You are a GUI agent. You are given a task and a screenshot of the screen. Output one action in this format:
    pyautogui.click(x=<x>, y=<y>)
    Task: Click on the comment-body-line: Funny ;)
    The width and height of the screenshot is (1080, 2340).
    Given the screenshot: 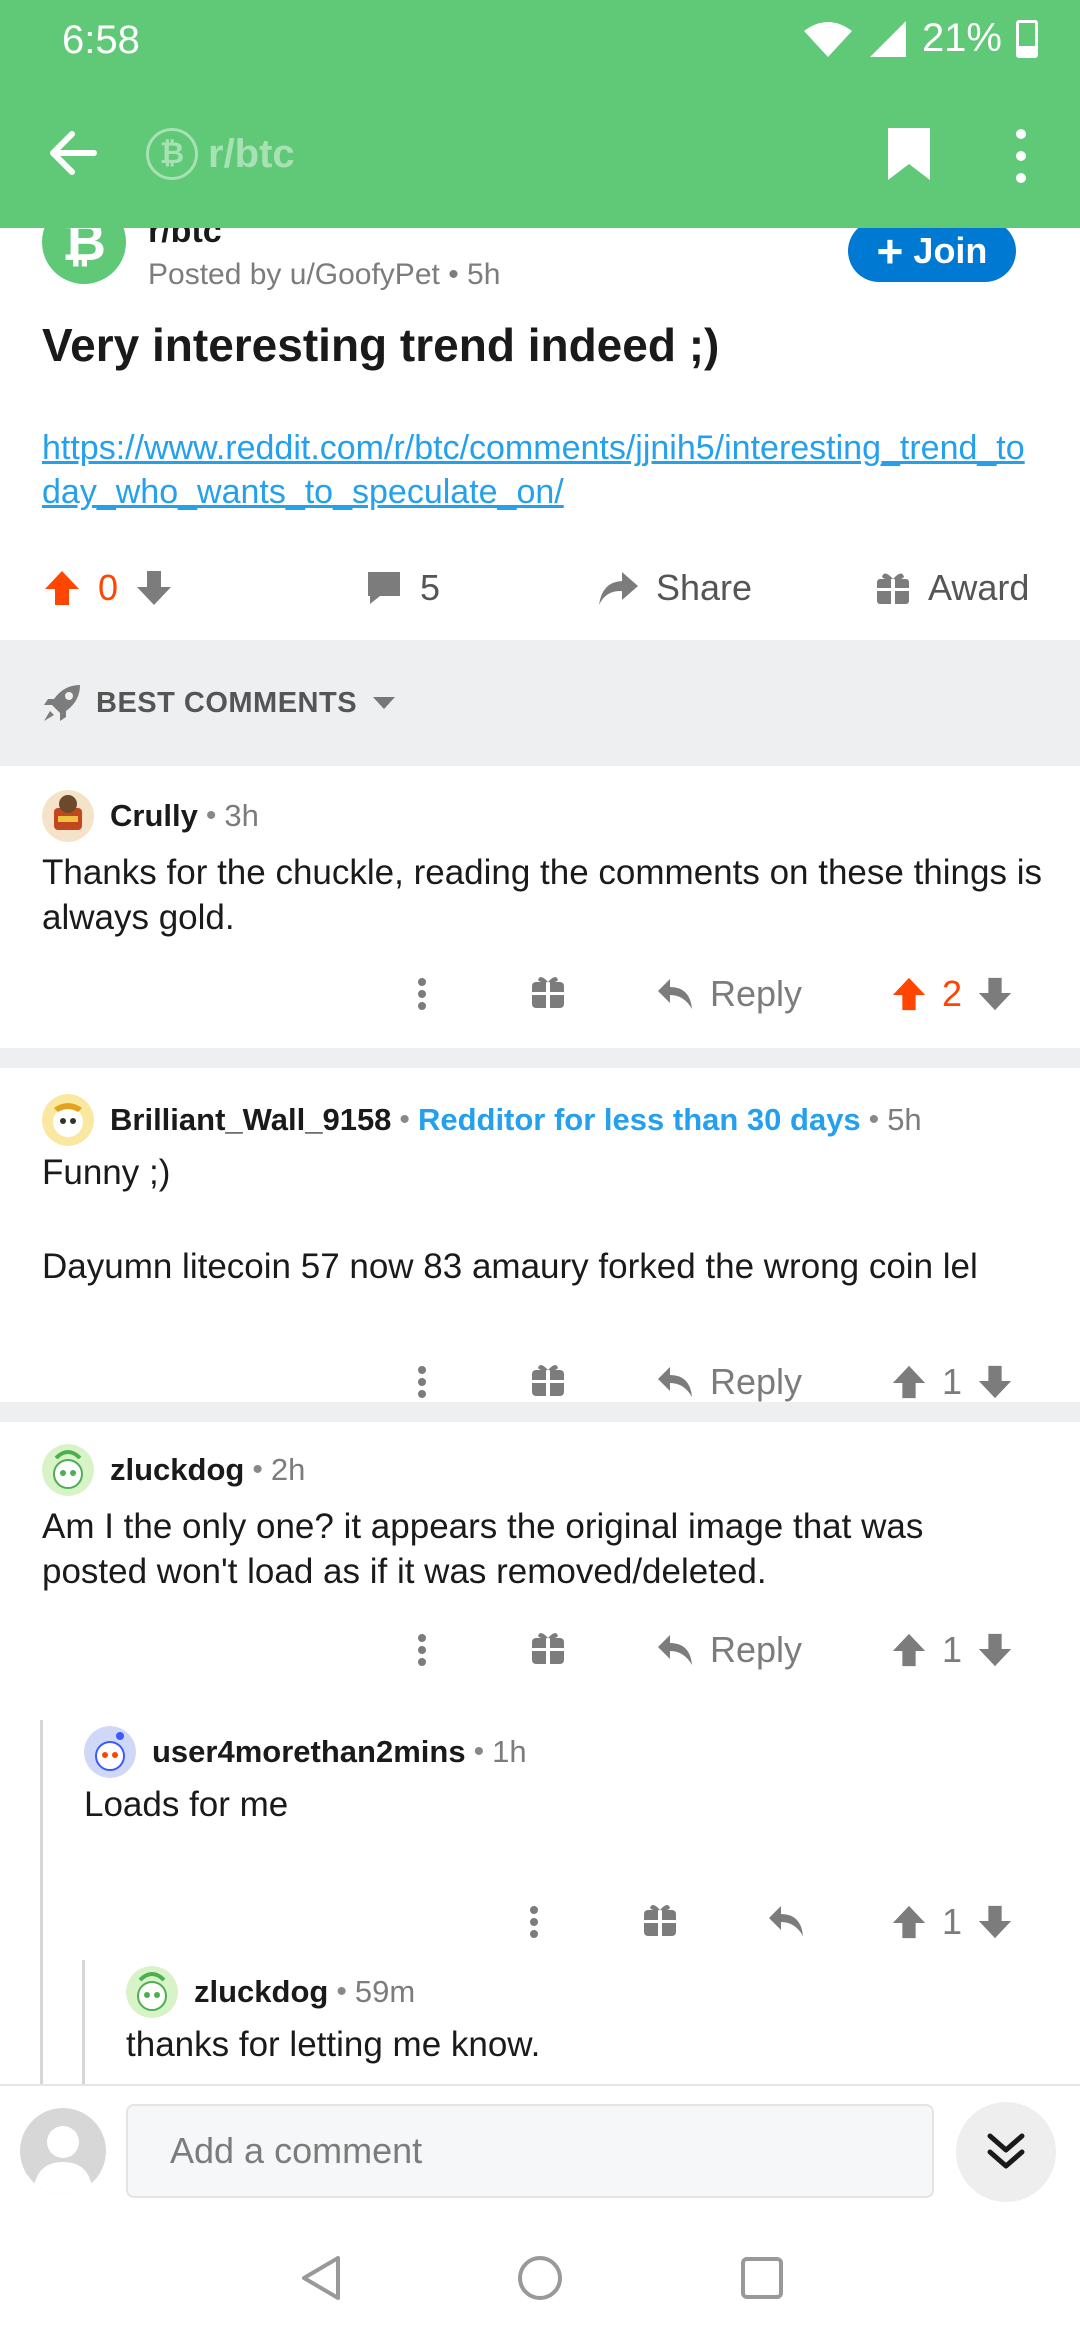 What is the action you would take?
    pyautogui.click(x=106, y=1172)
    